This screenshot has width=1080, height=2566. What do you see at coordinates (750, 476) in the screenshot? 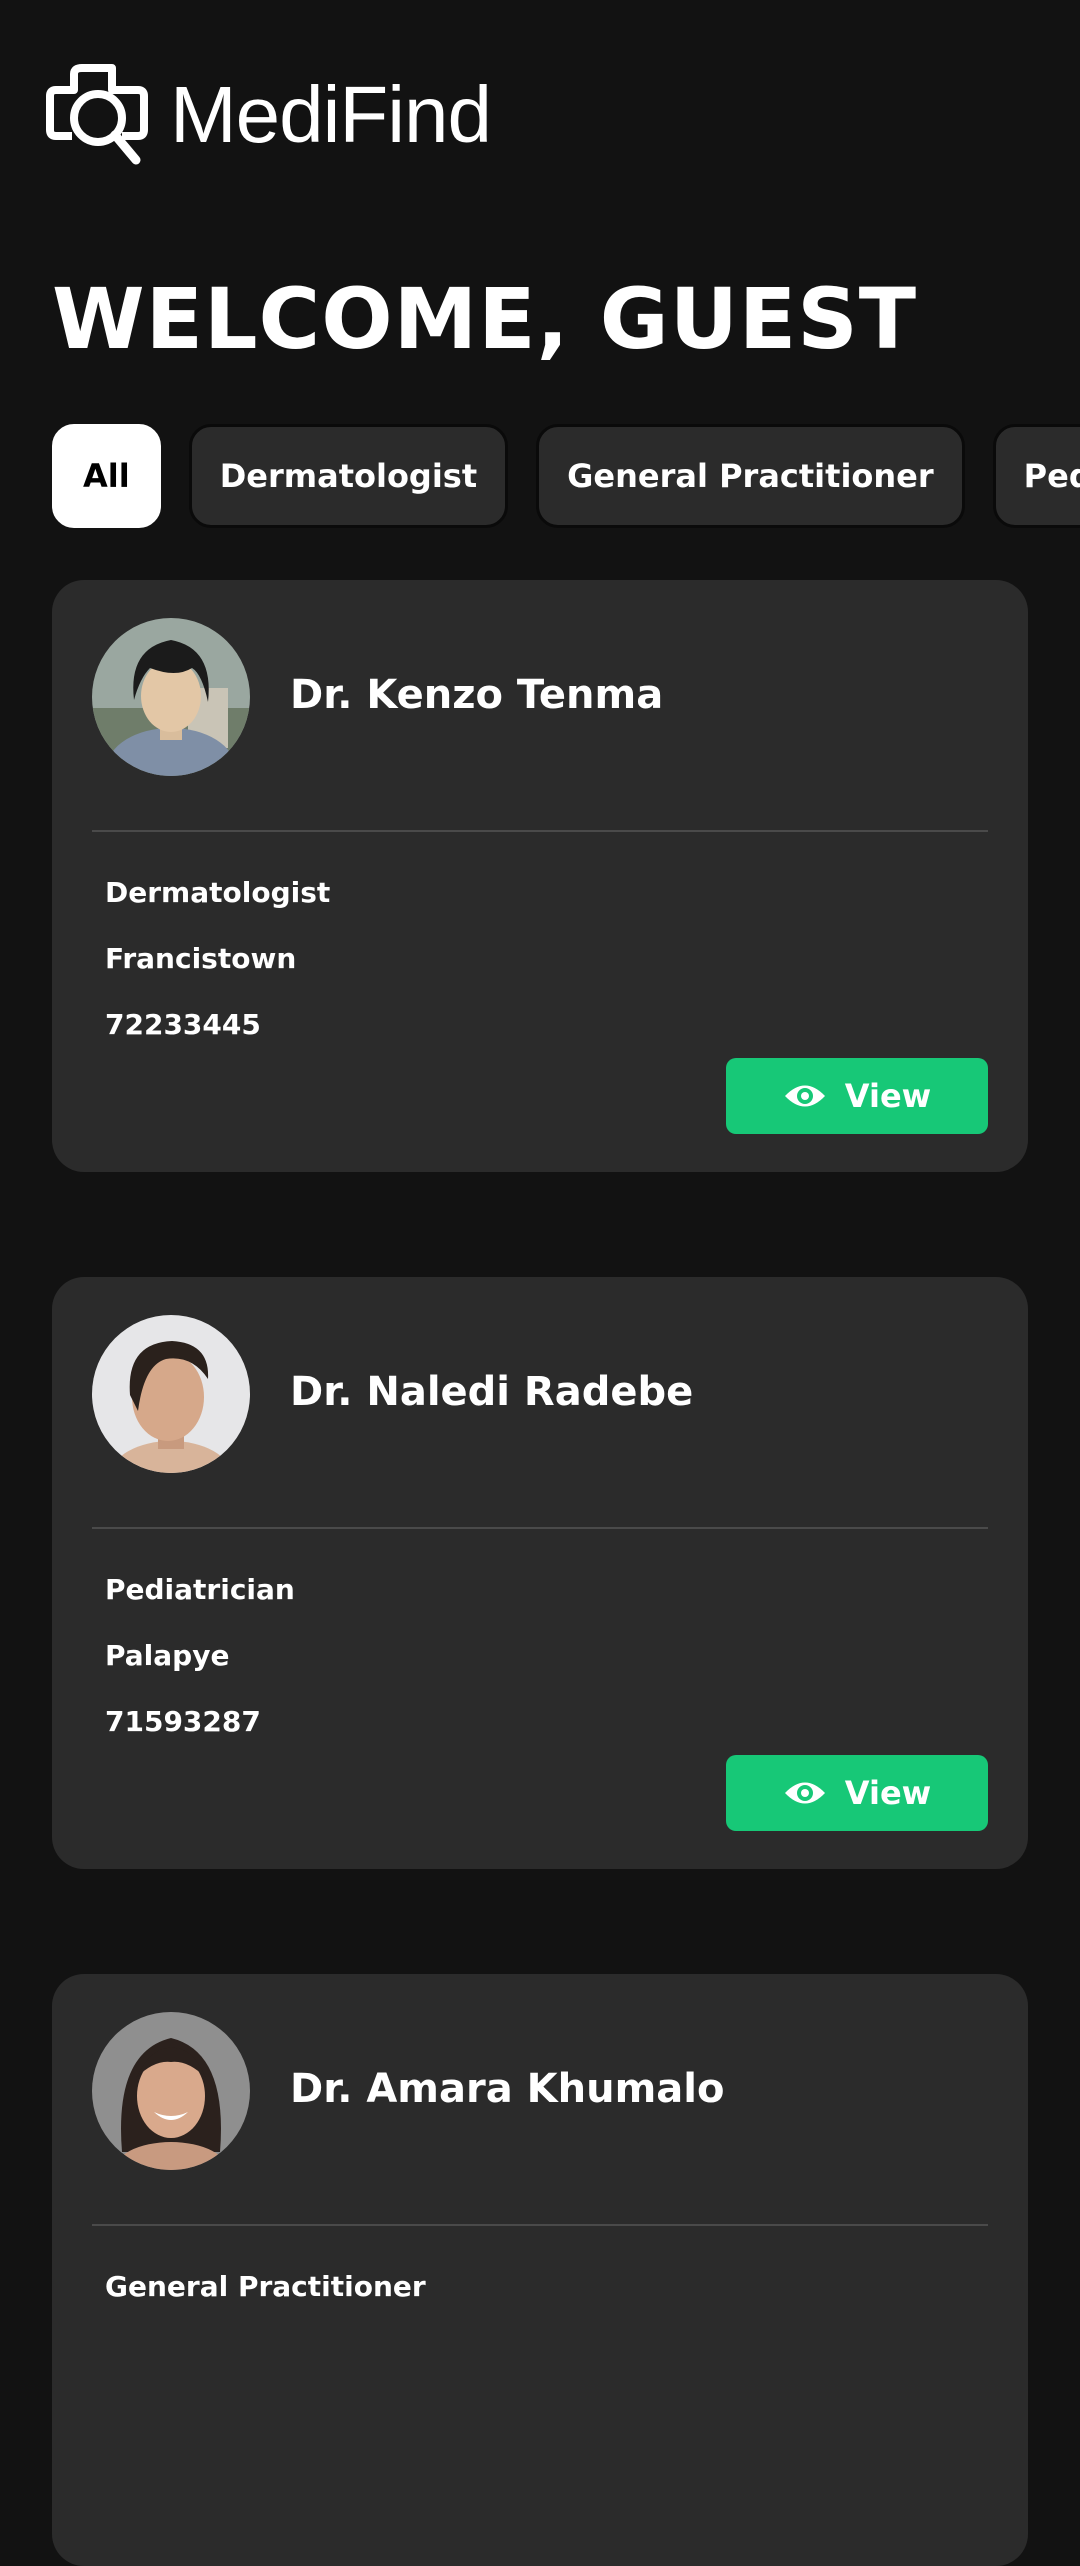
I see `filter-chip-general-practitioner: General Practitioner` at bounding box center [750, 476].